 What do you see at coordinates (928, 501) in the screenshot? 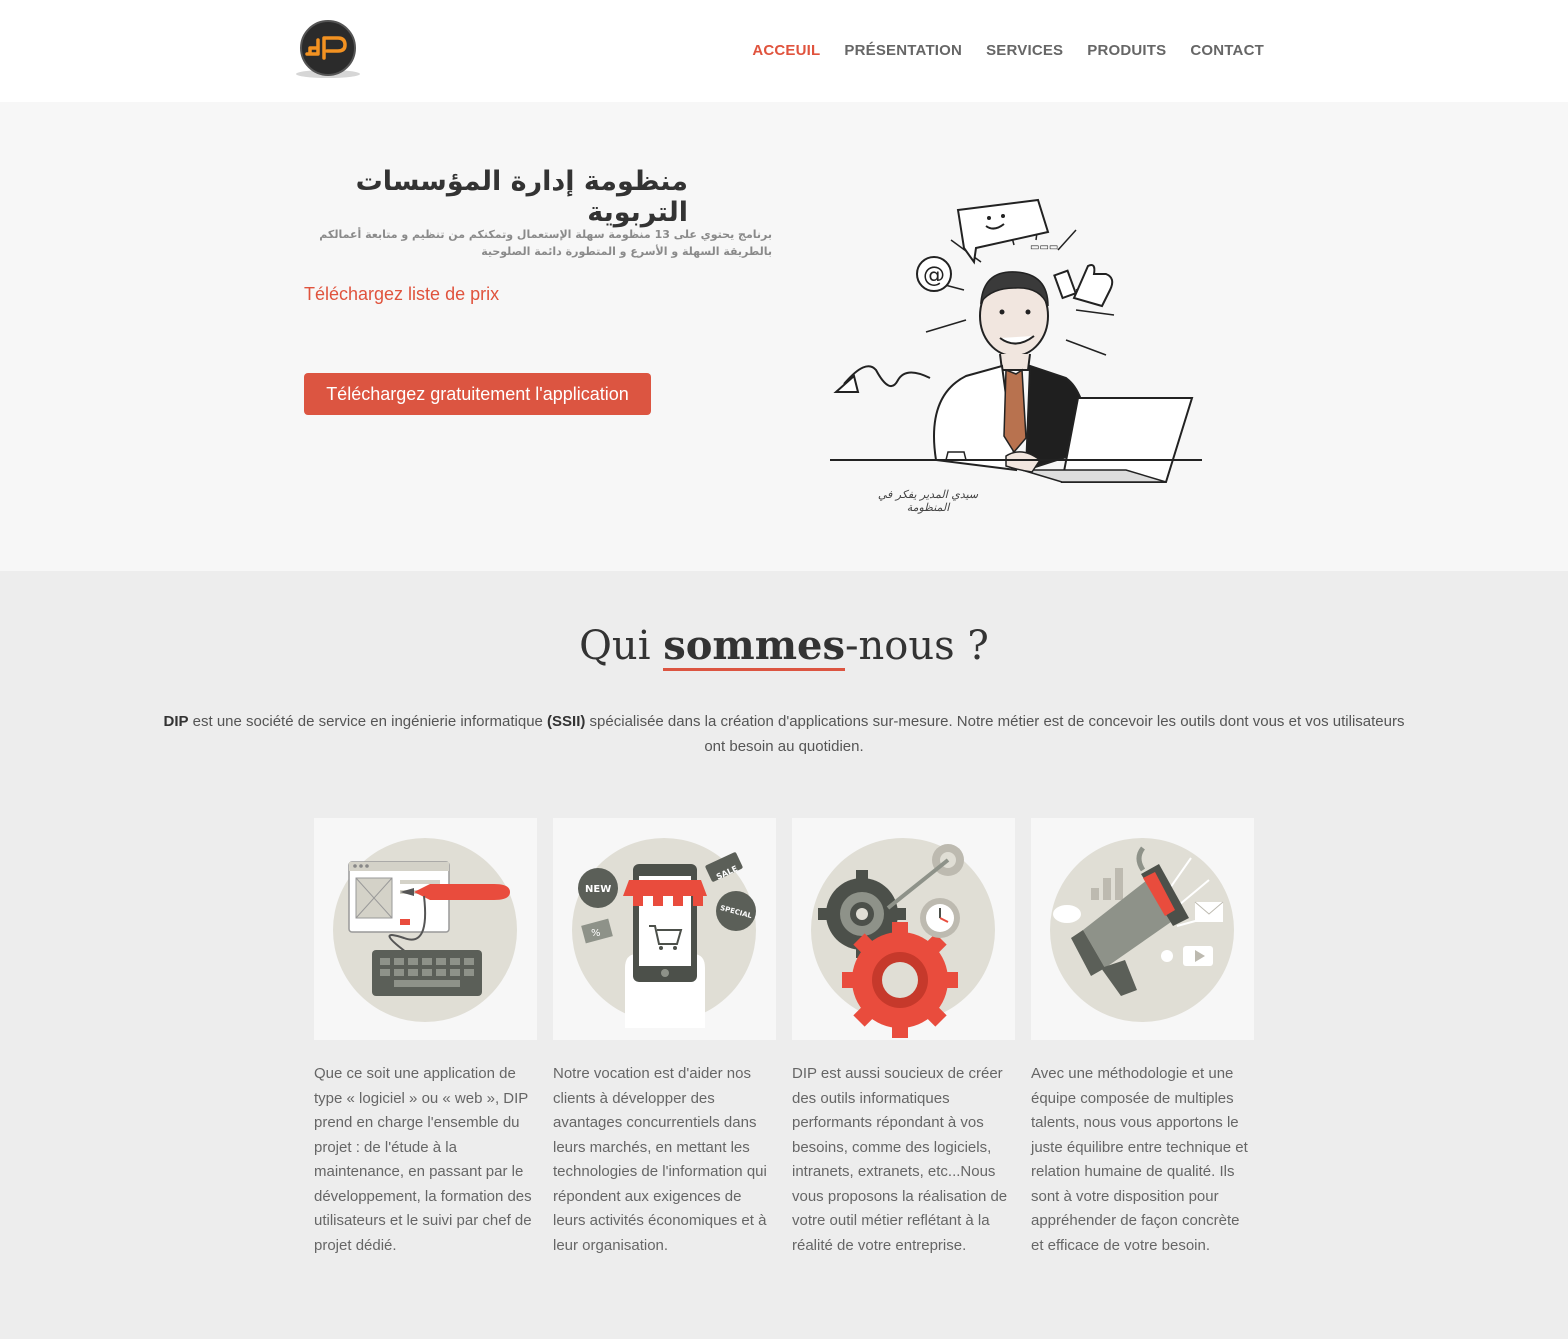
I see `illustration-caption: سيدي المدير يفكر في المنظومة` at bounding box center [928, 501].